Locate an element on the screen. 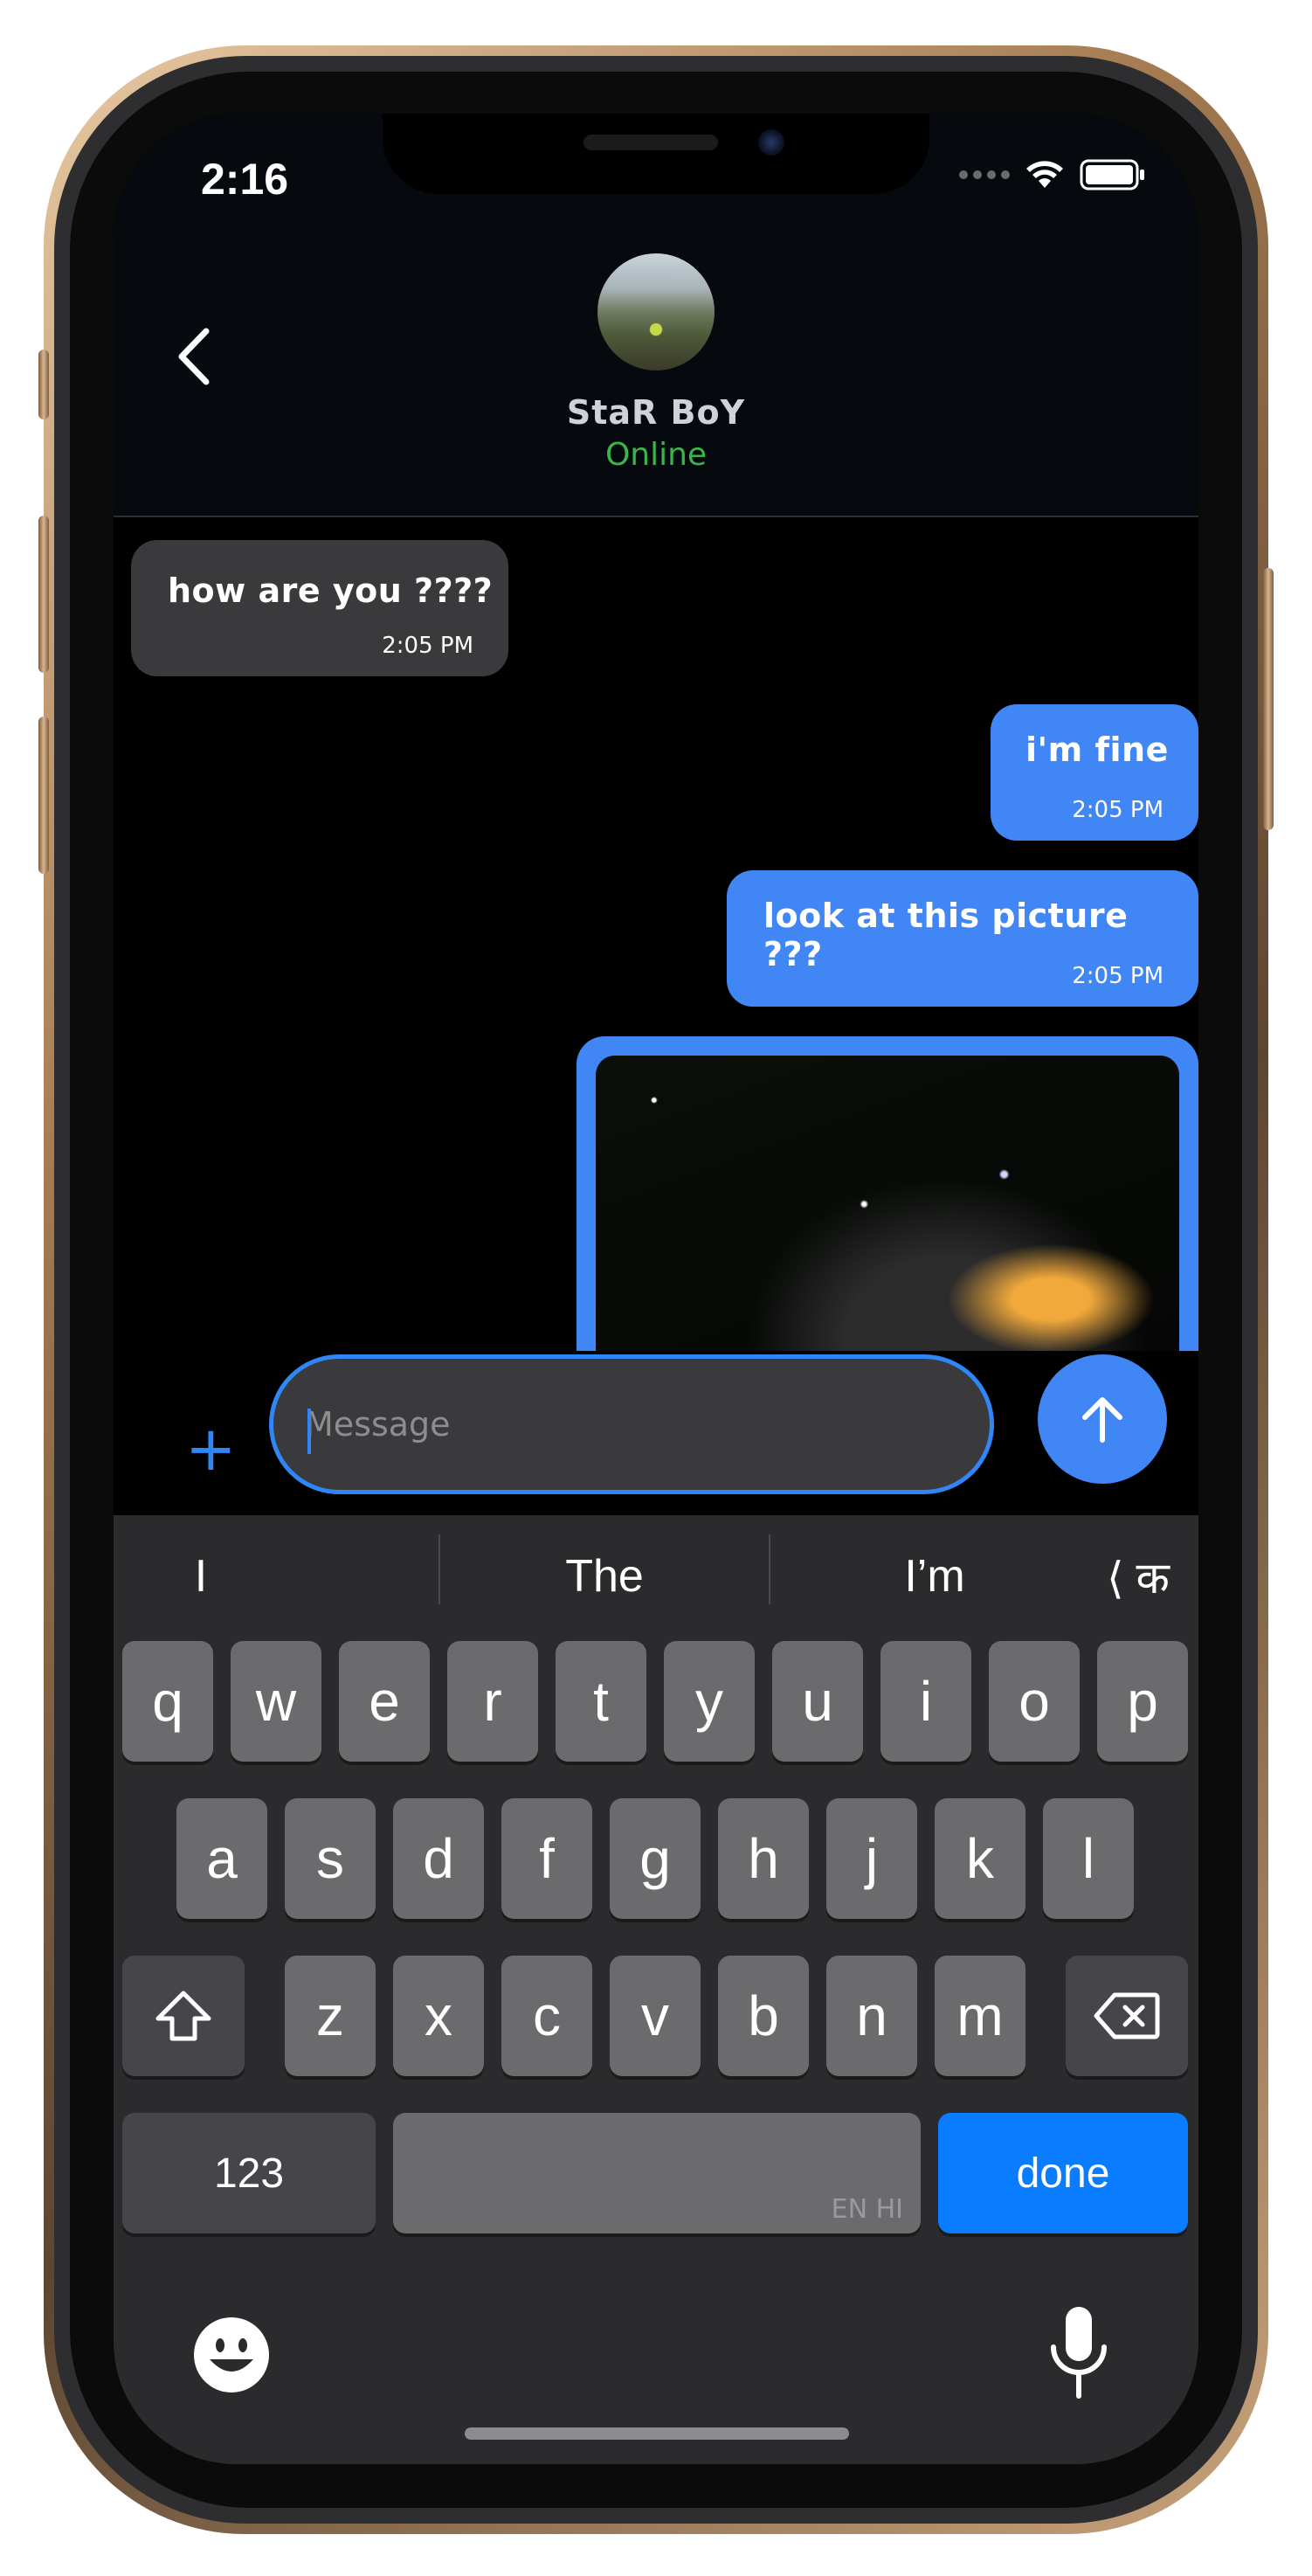 The image size is (1312, 2576). suggestion-2: The is located at coordinates (604, 1576).